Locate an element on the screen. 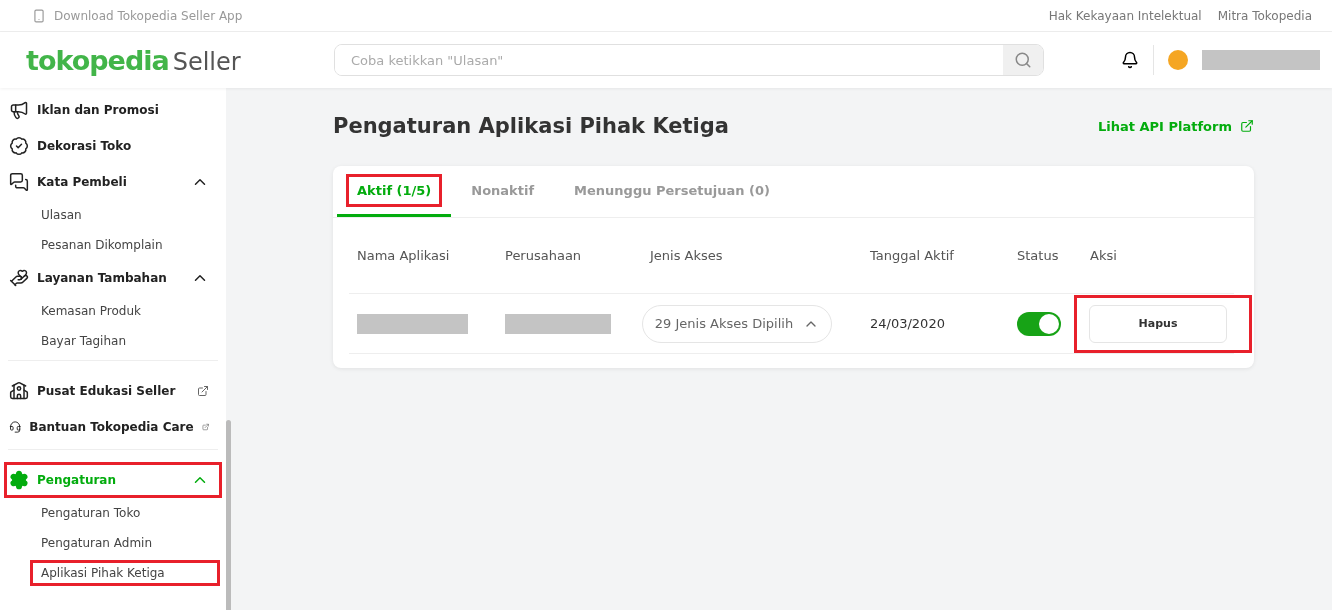 The height and width of the screenshot is (610, 1332). delete-button: Hapus is located at coordinates (1158, 323).